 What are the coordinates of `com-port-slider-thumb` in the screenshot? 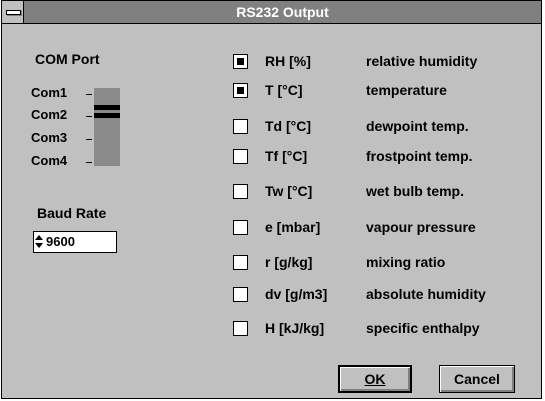 It's located at (107, 111).